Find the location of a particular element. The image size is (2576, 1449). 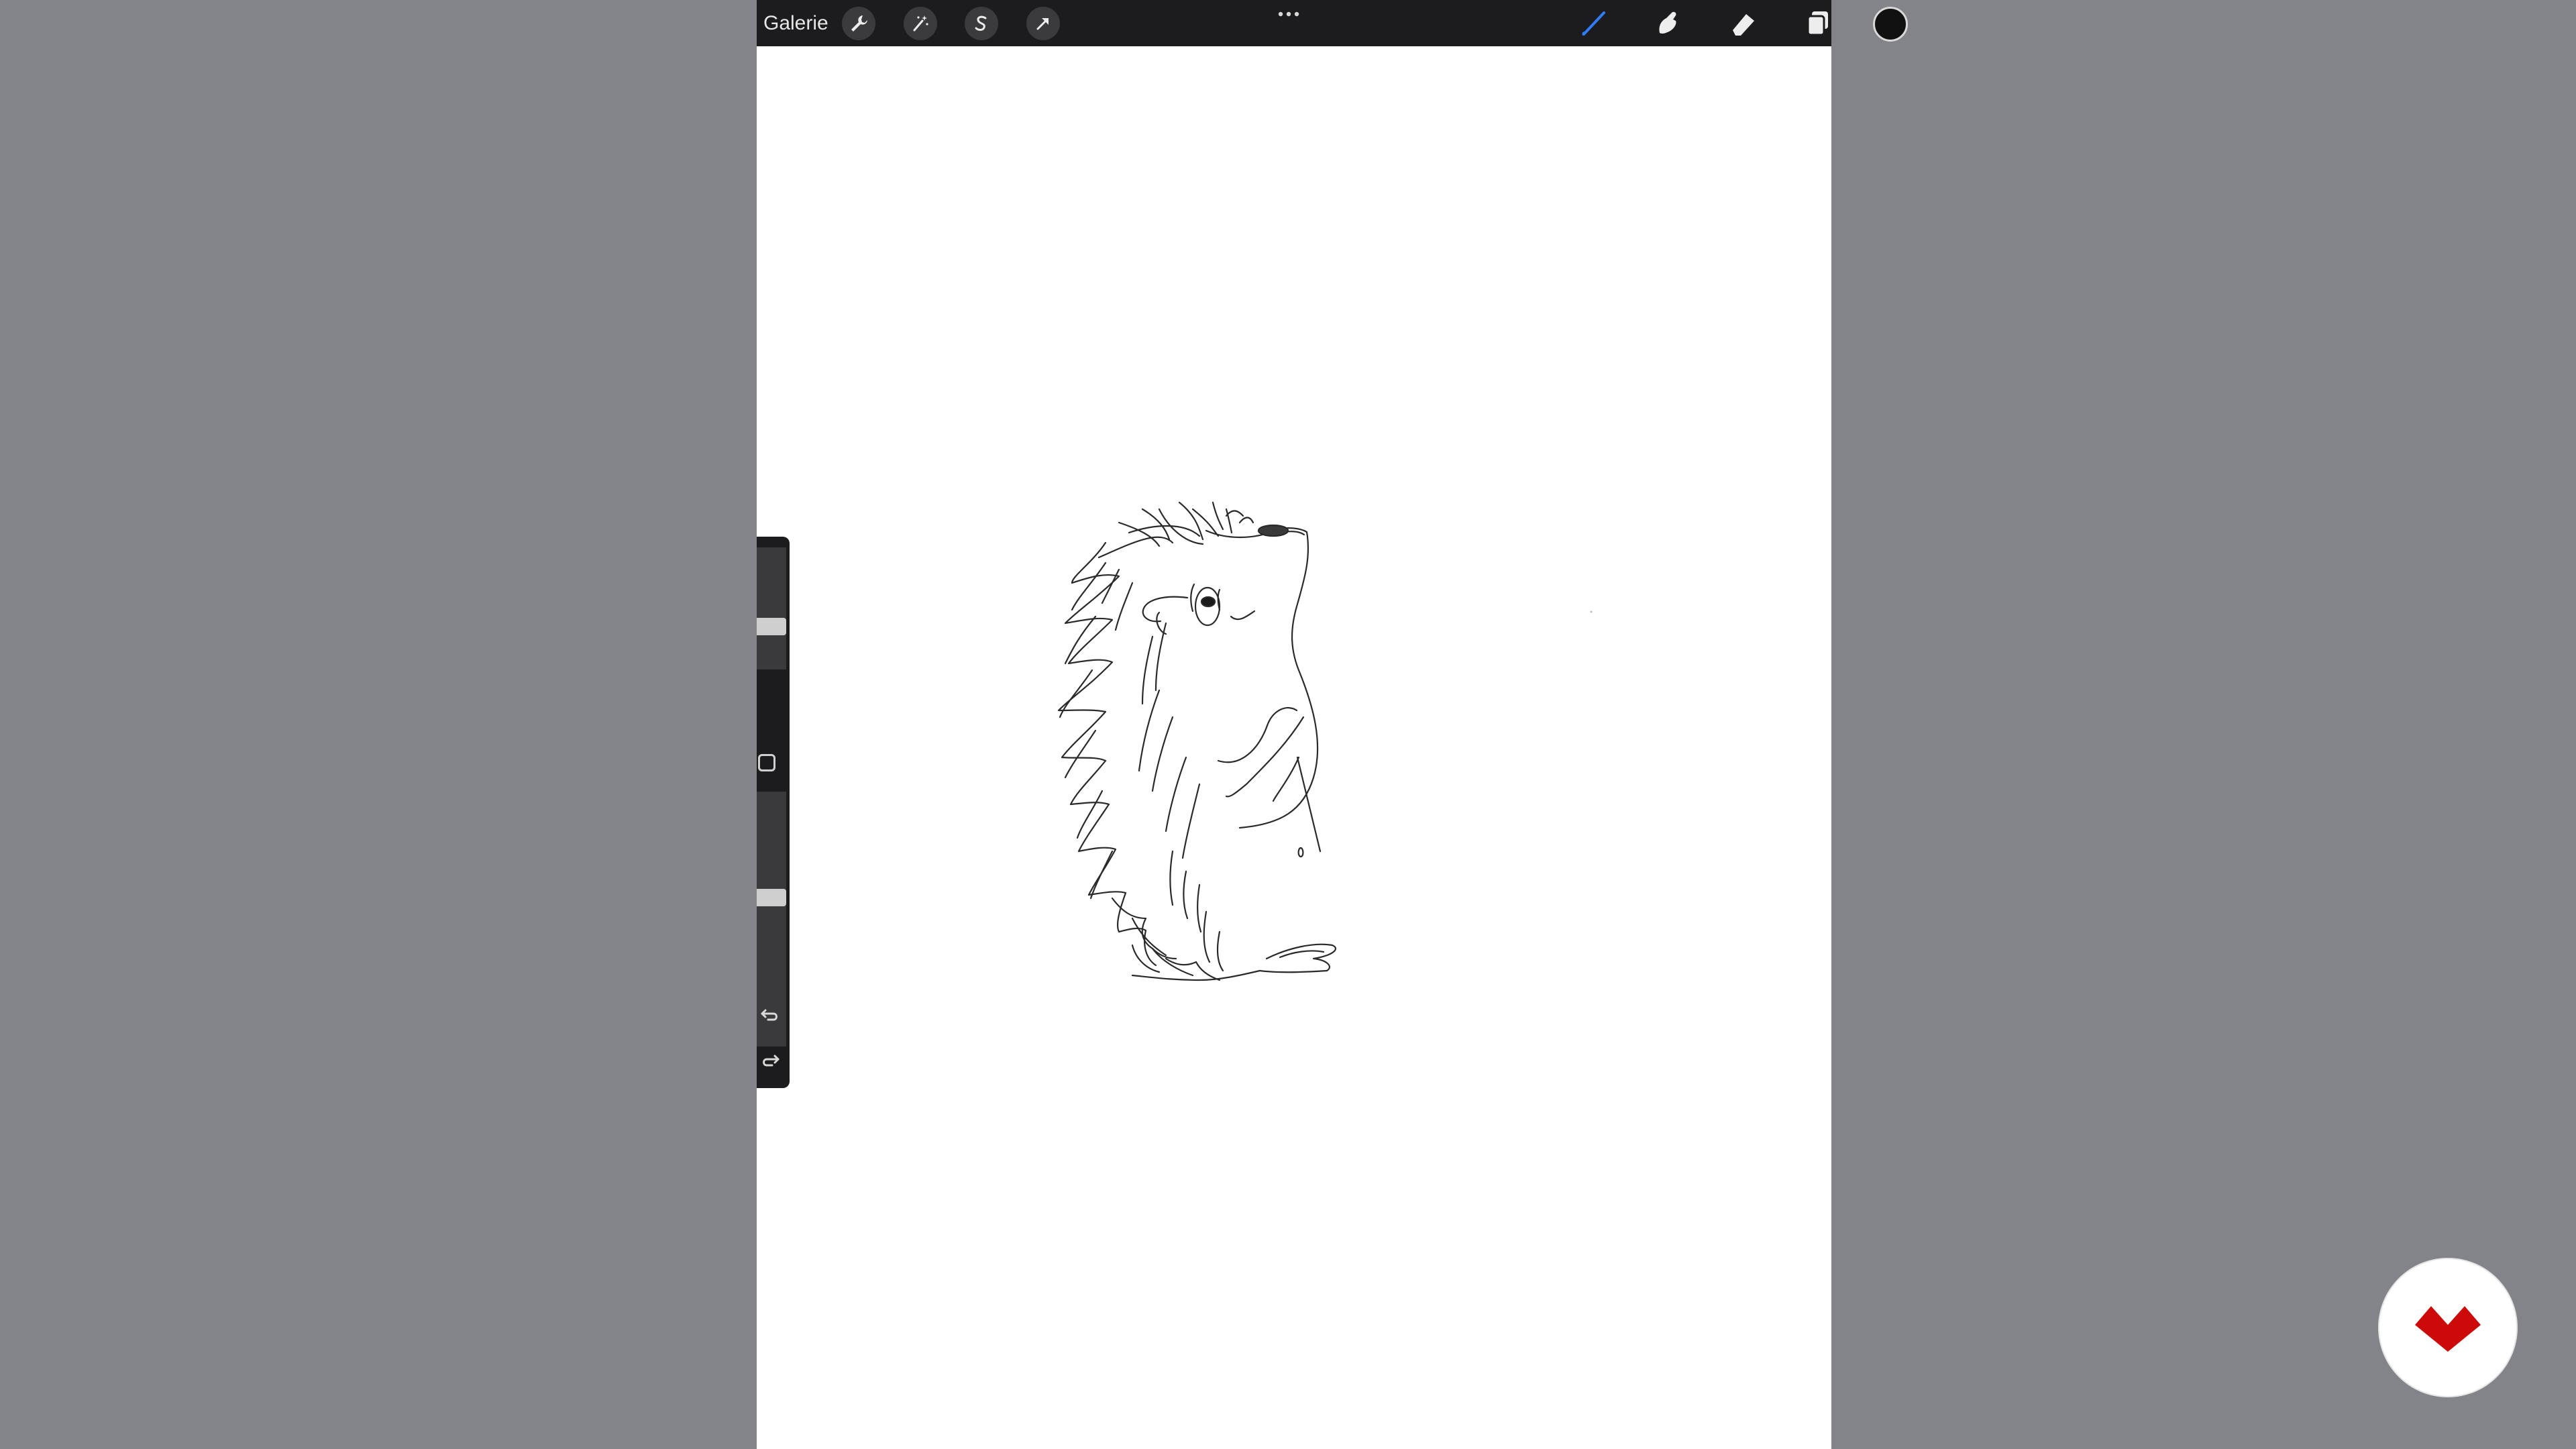

brand-logo-button is located at coordinates (2447, 1327).